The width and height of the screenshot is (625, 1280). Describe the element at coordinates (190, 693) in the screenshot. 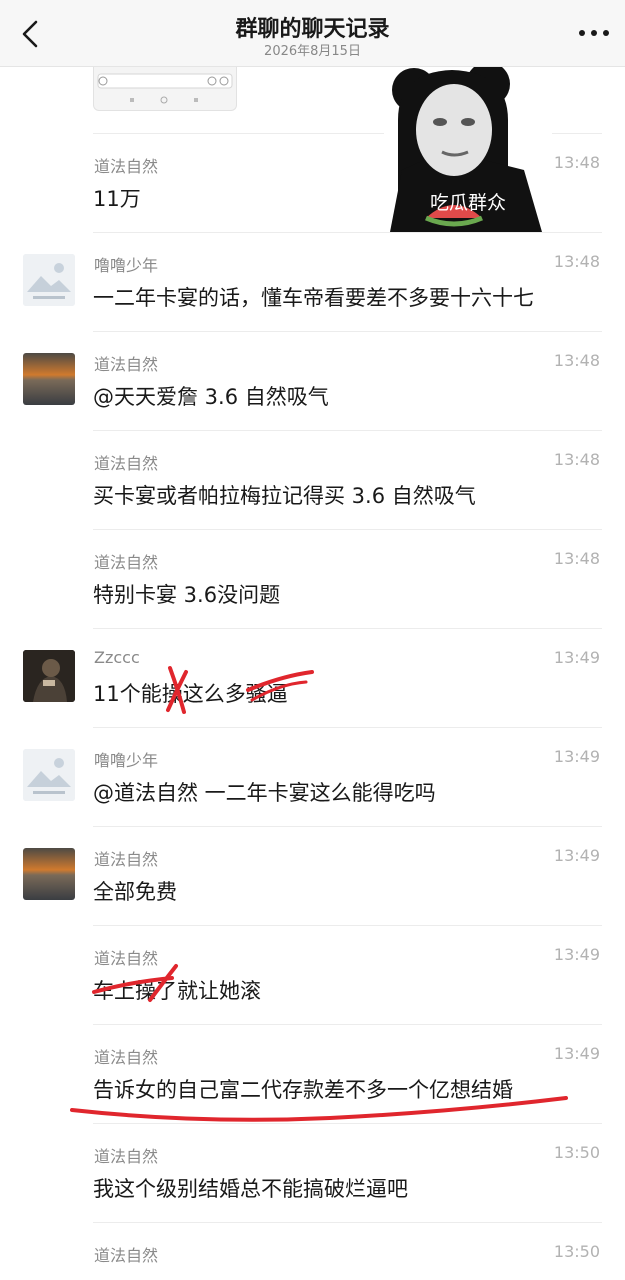

I see `message-text: 11个能操这么多骚逼` at that location.